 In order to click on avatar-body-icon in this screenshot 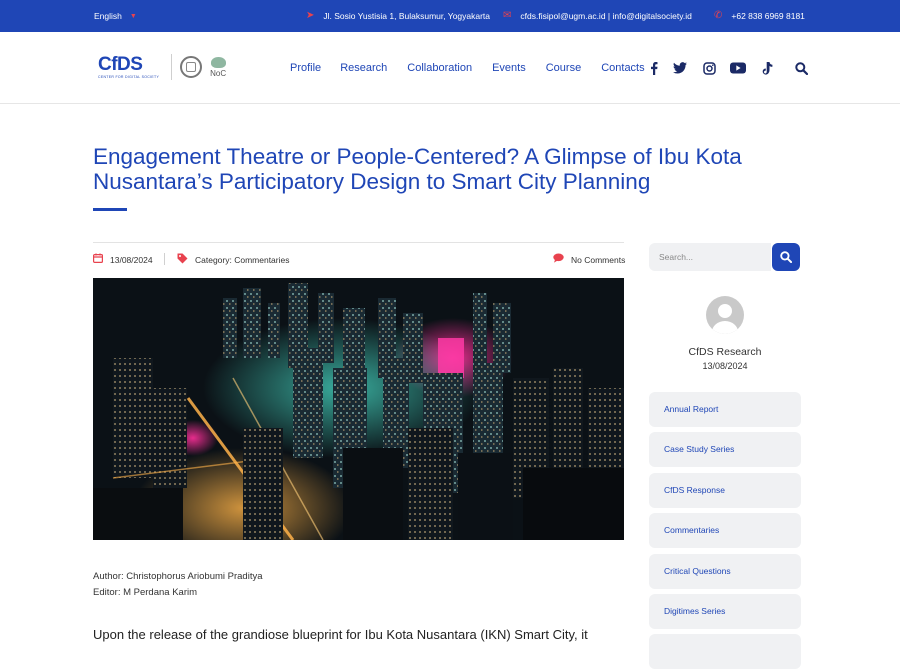, I will do `click(725, 327)`.